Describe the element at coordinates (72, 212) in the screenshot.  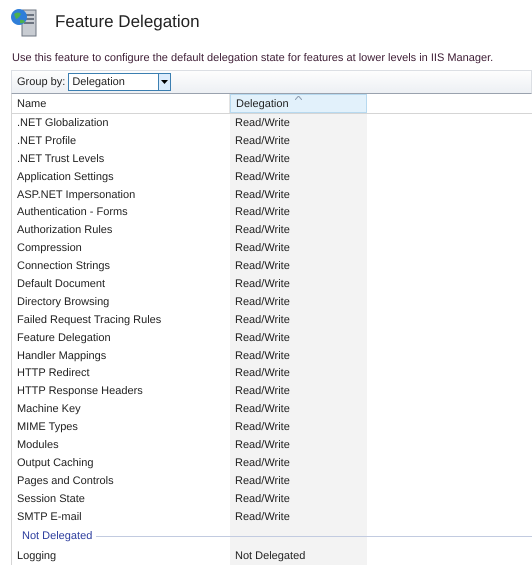
I see `table-cell-text: Authentication - Forms` at that location.